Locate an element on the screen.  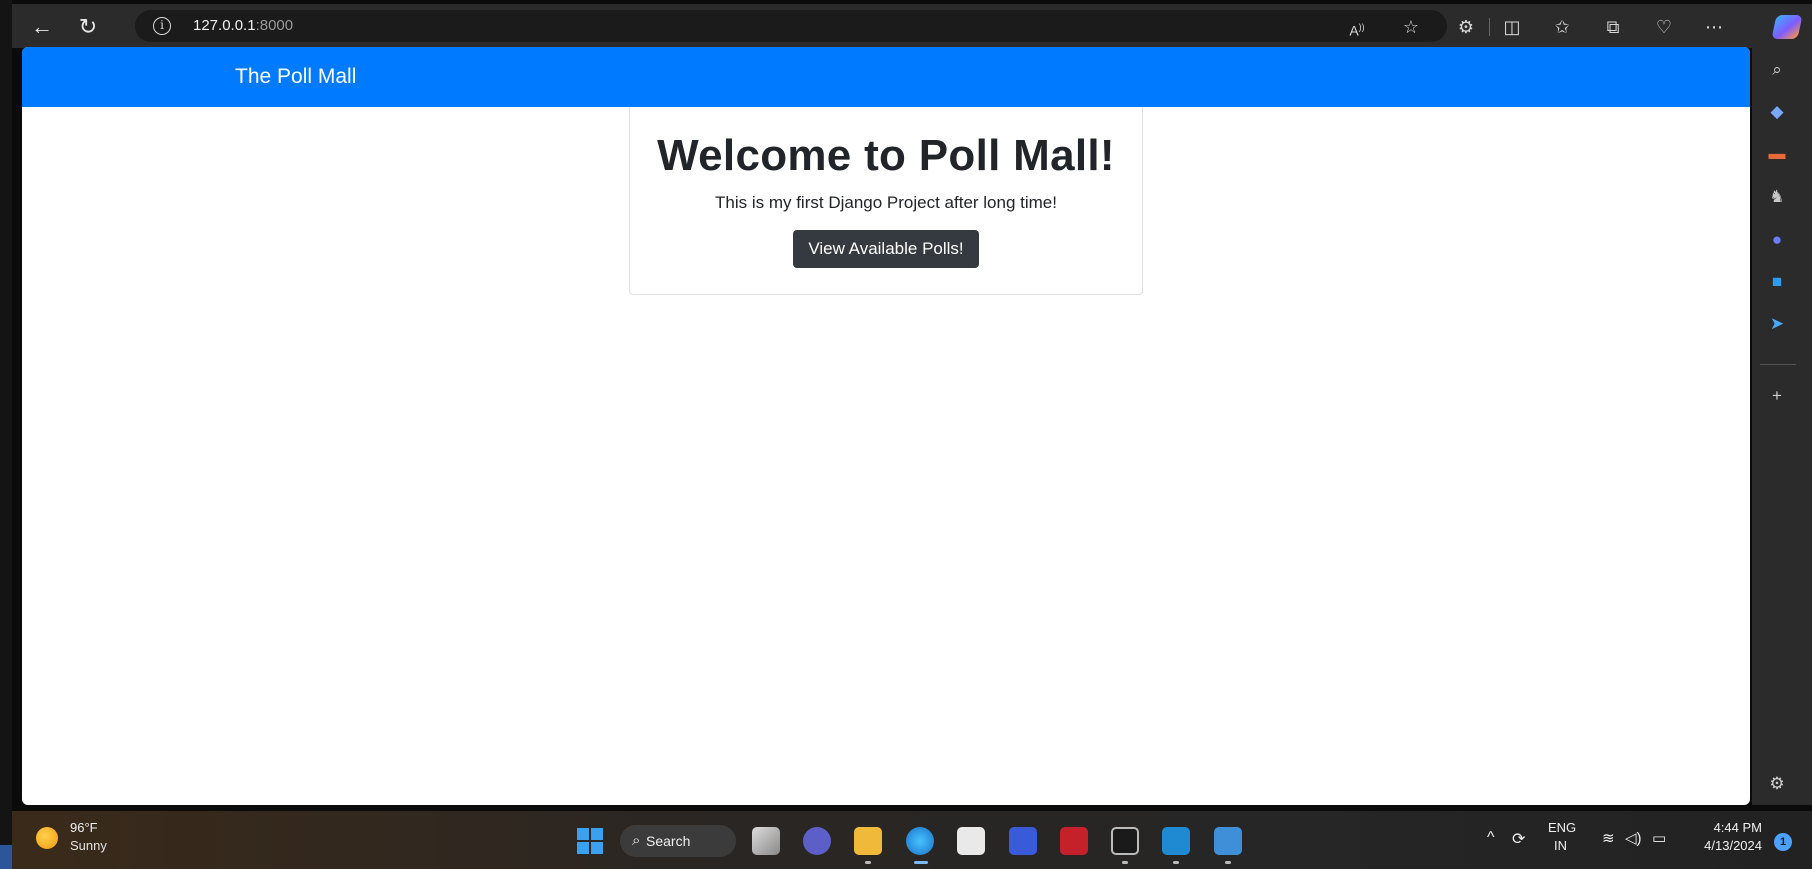
taskbar-search: ⌕ Search is located at coordinates (678, 841).